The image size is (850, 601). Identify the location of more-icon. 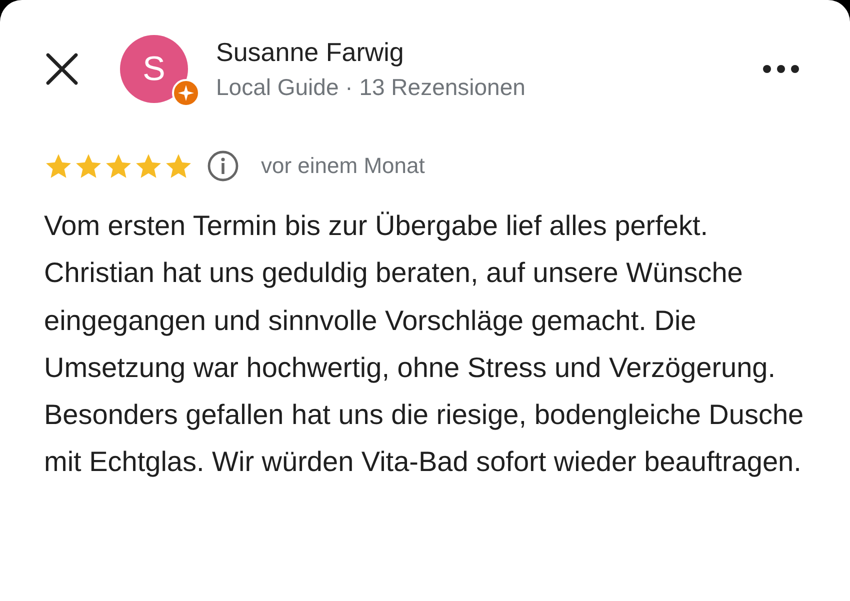
(781, 69).